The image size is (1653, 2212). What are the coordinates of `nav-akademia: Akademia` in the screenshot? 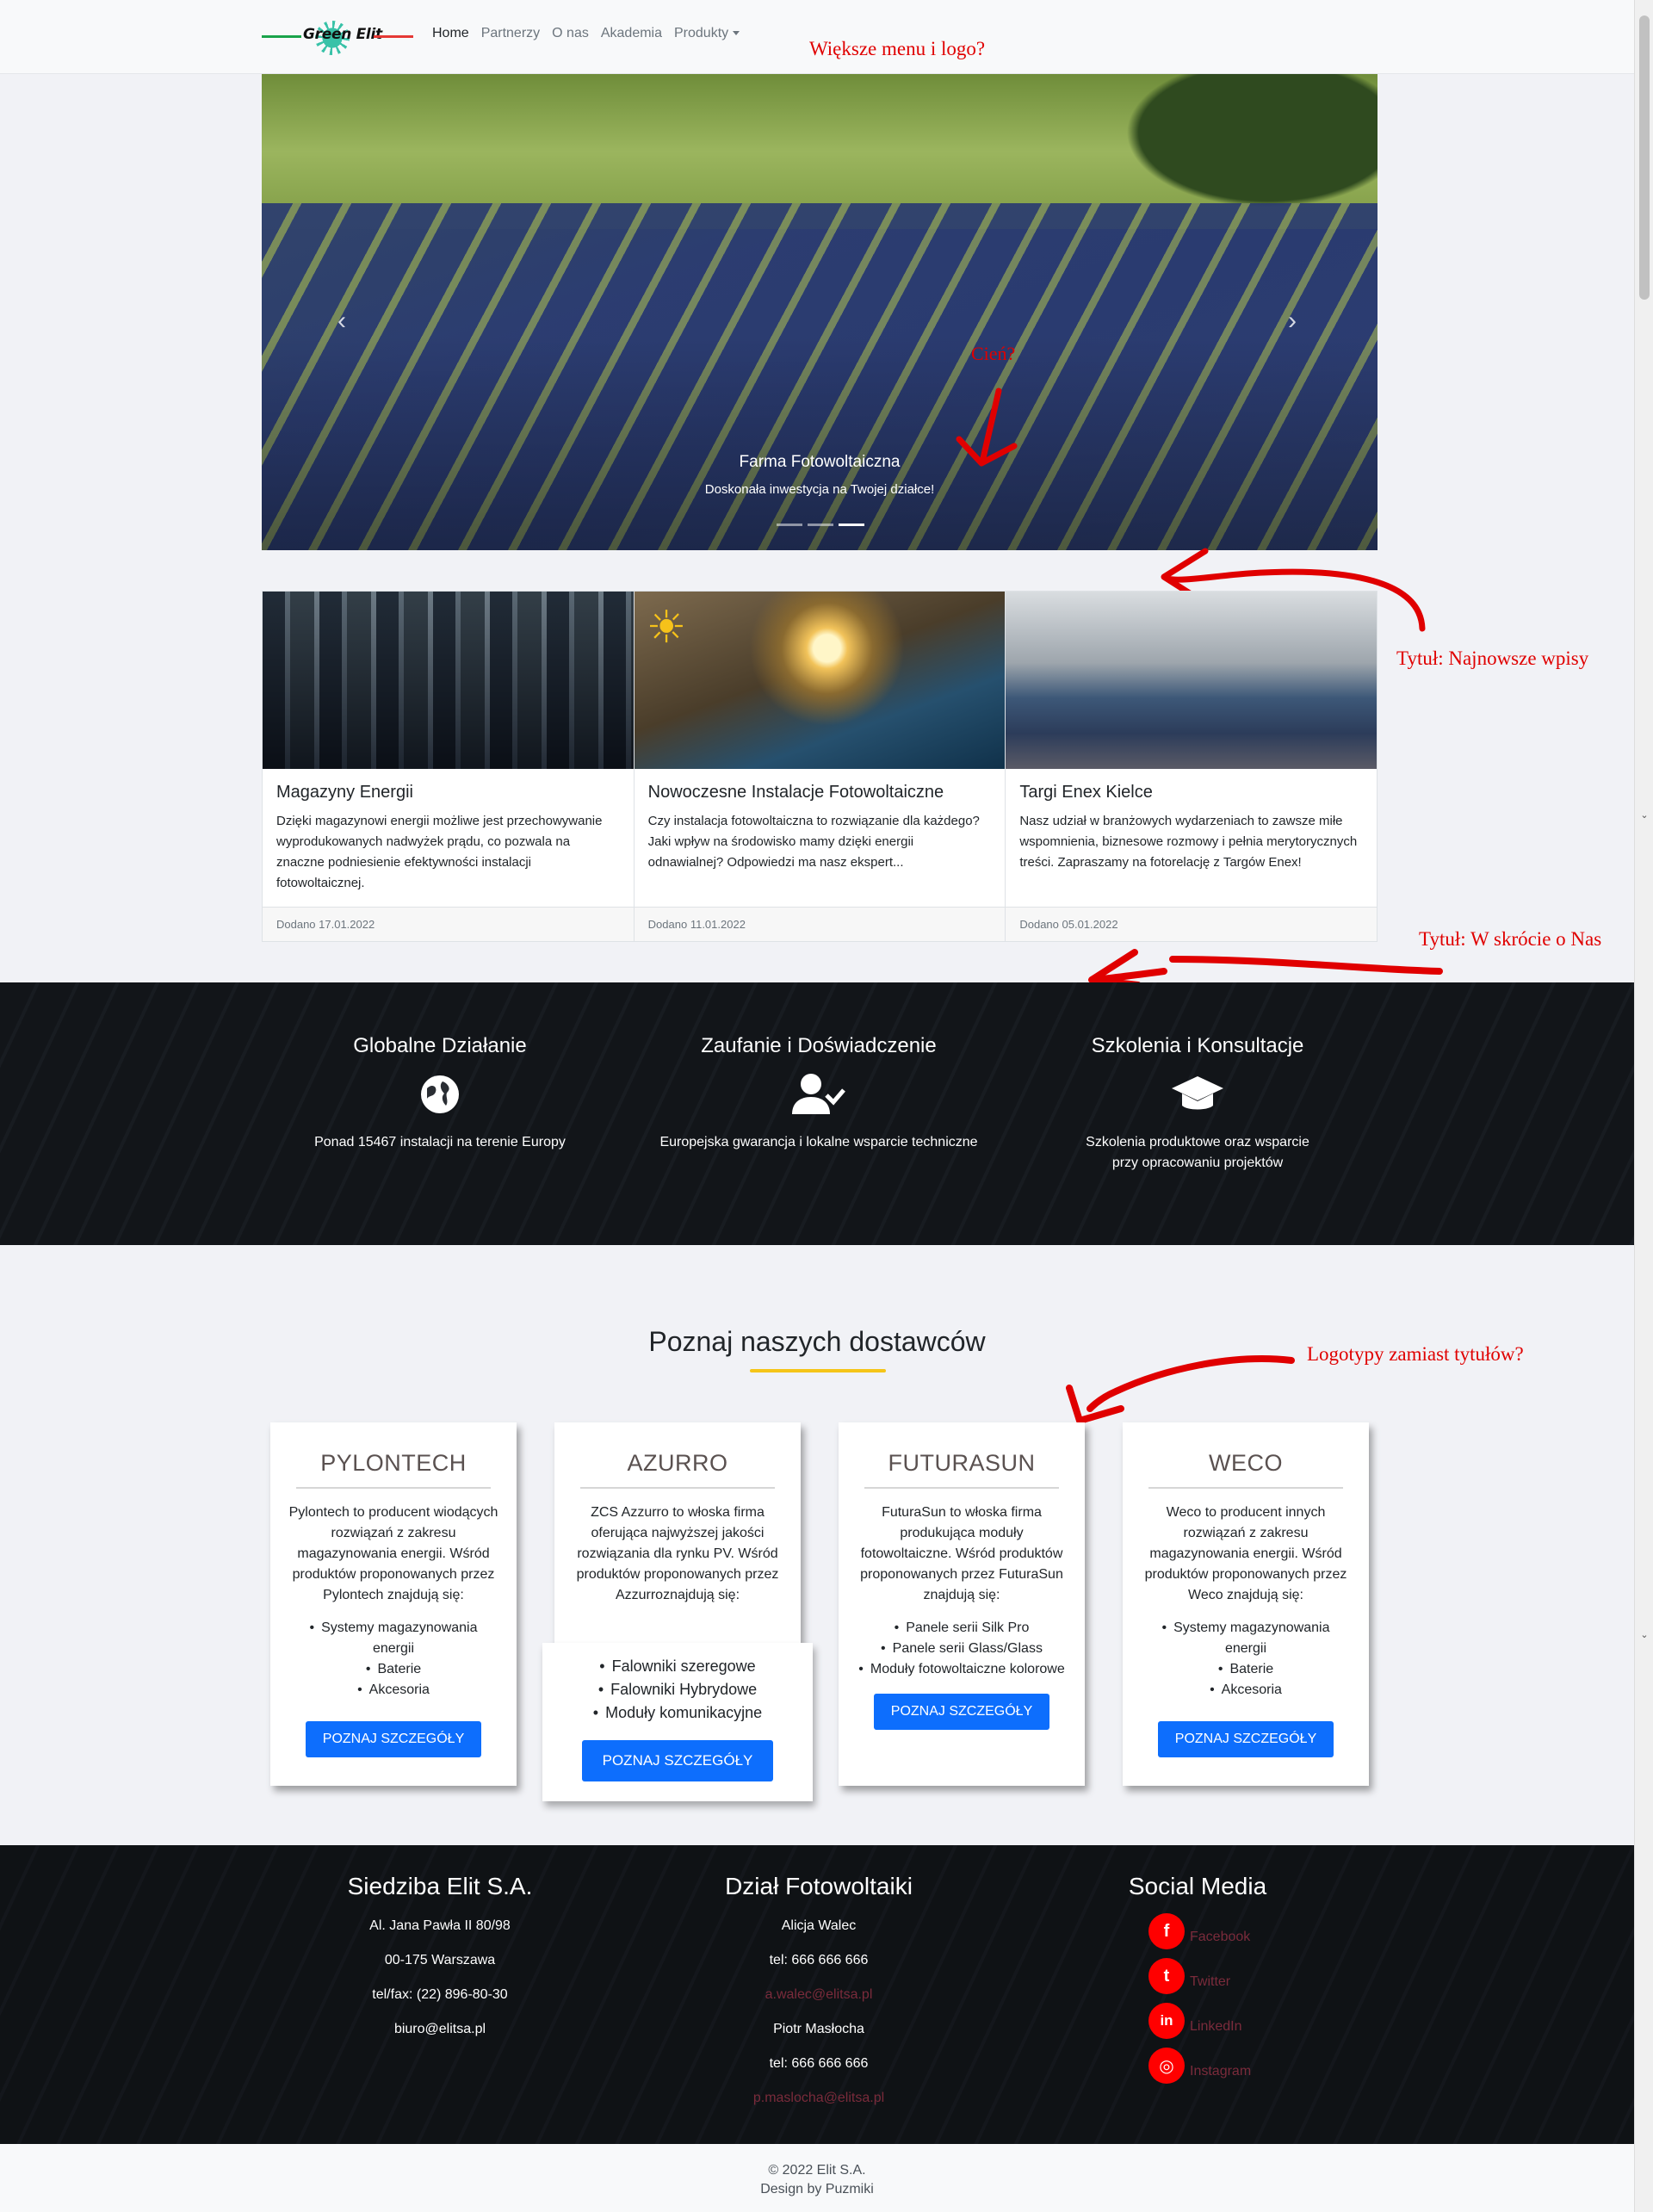 It's located at (632, 33).